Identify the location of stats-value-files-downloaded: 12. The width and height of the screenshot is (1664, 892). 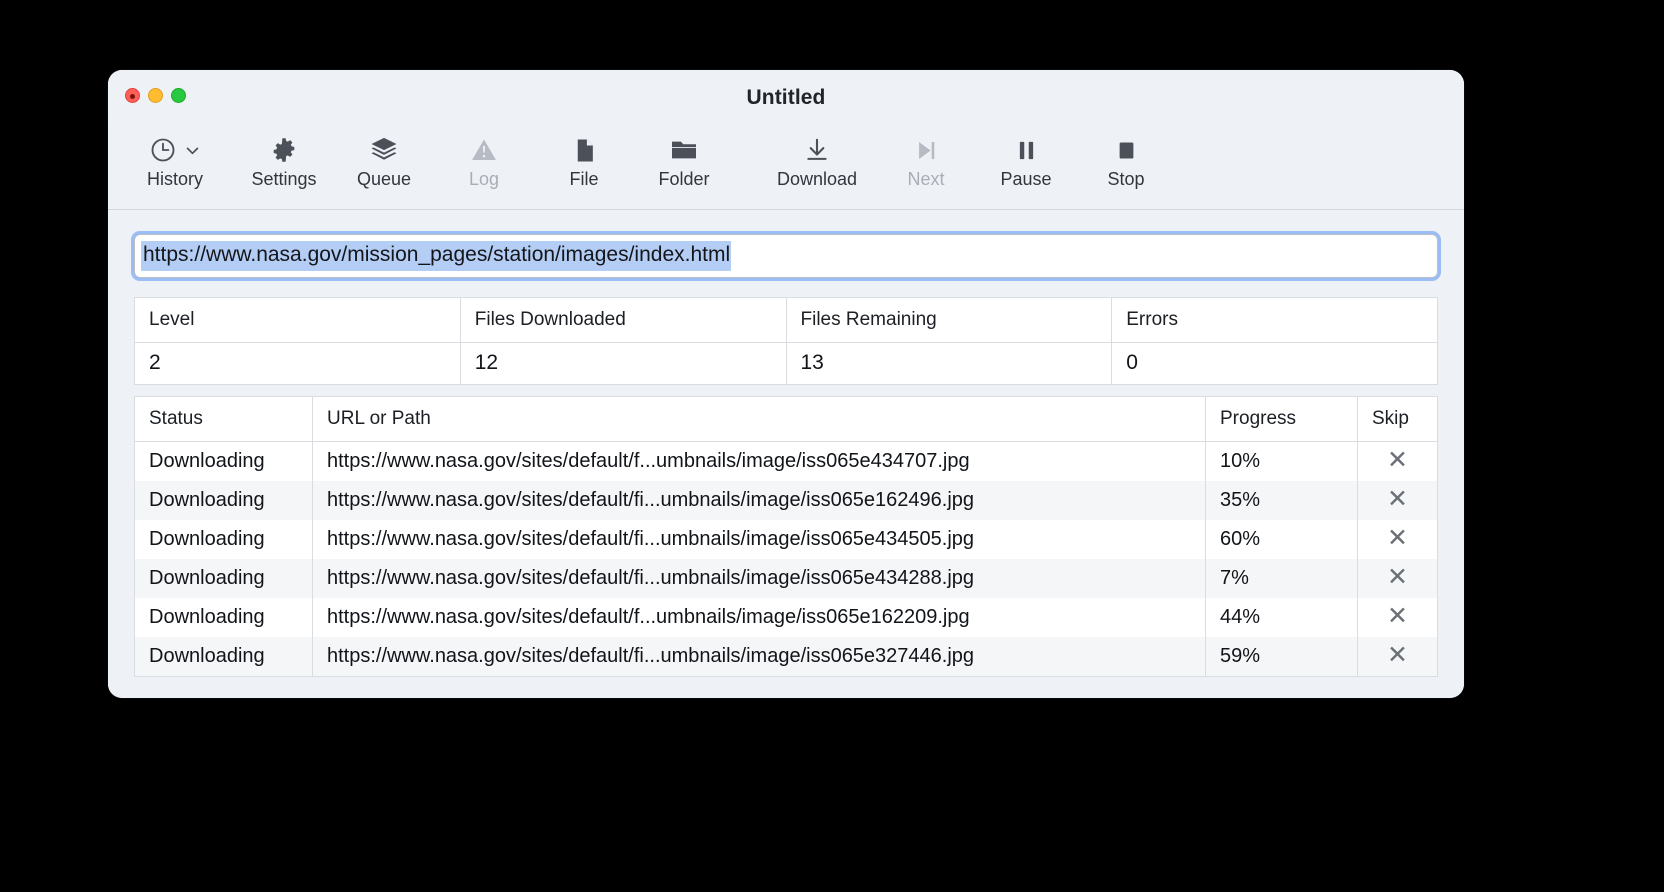
(623, 363).